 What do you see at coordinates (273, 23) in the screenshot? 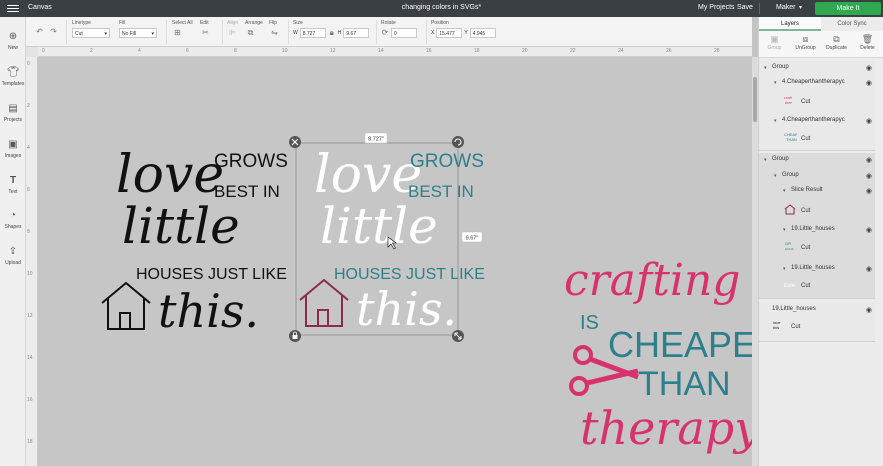
I see `flip-label: Flip` at bounding box center [273, 23].